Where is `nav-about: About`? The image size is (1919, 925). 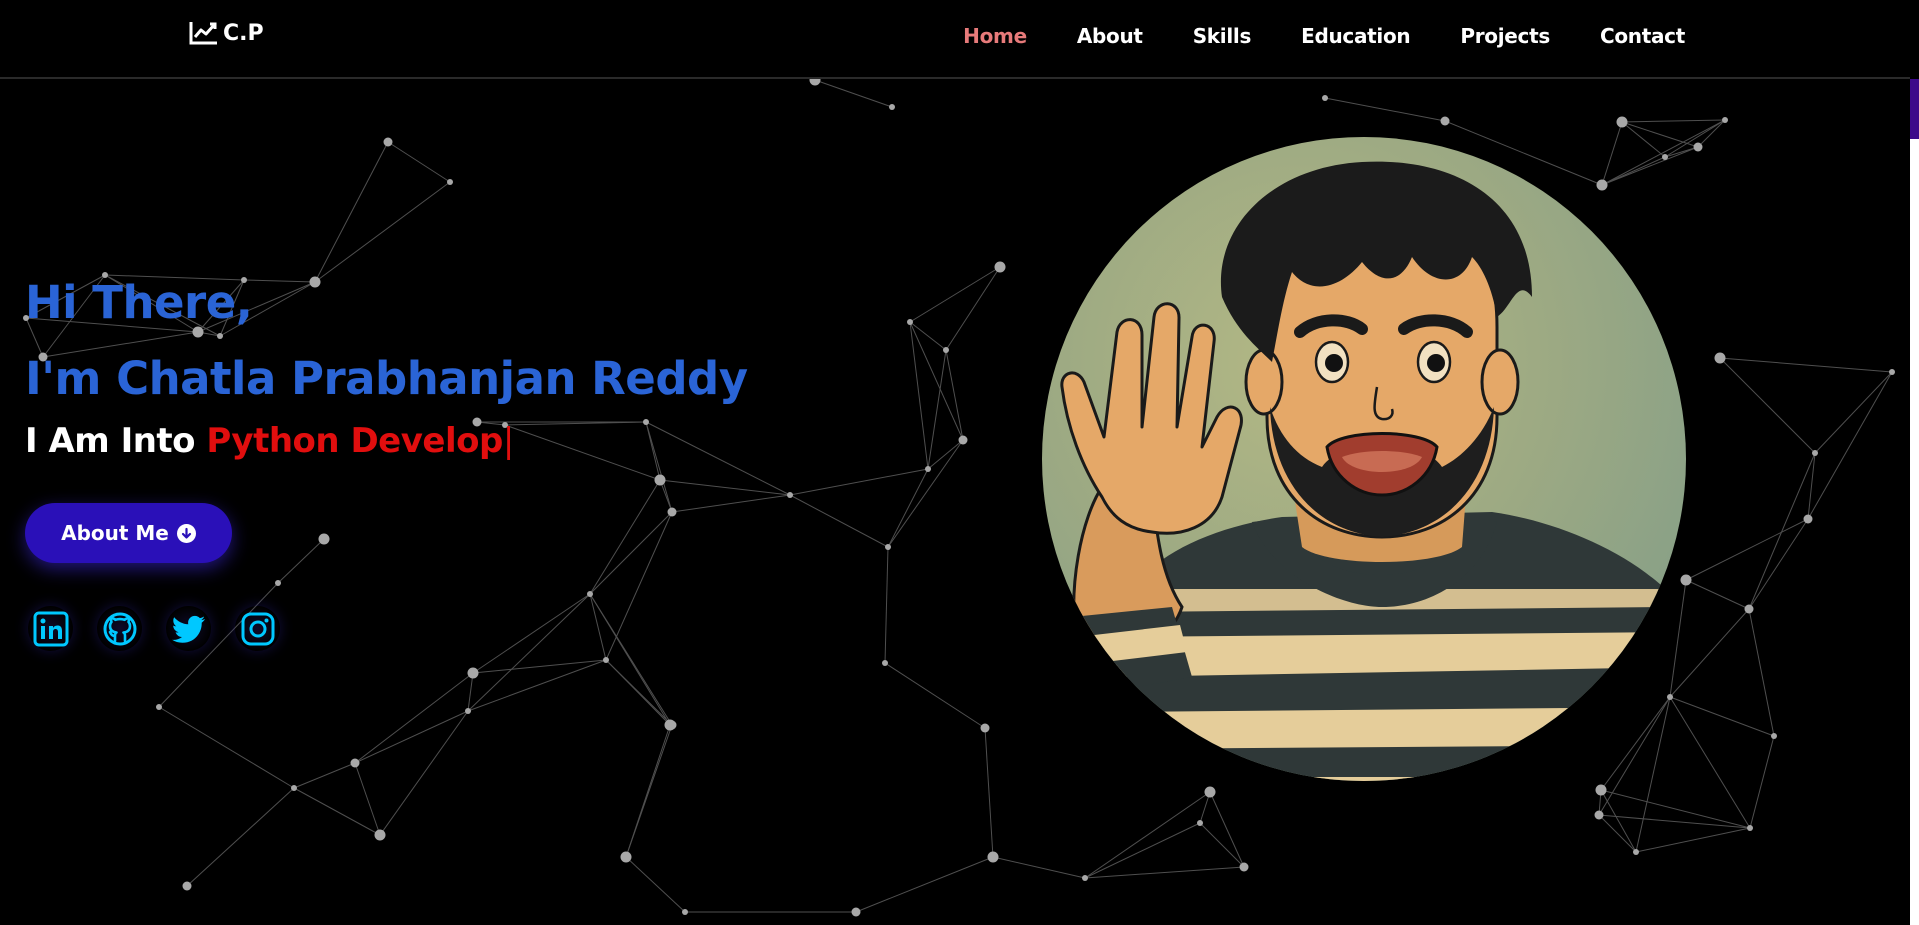
nav-about: About is located at coordinates (1110, 36).